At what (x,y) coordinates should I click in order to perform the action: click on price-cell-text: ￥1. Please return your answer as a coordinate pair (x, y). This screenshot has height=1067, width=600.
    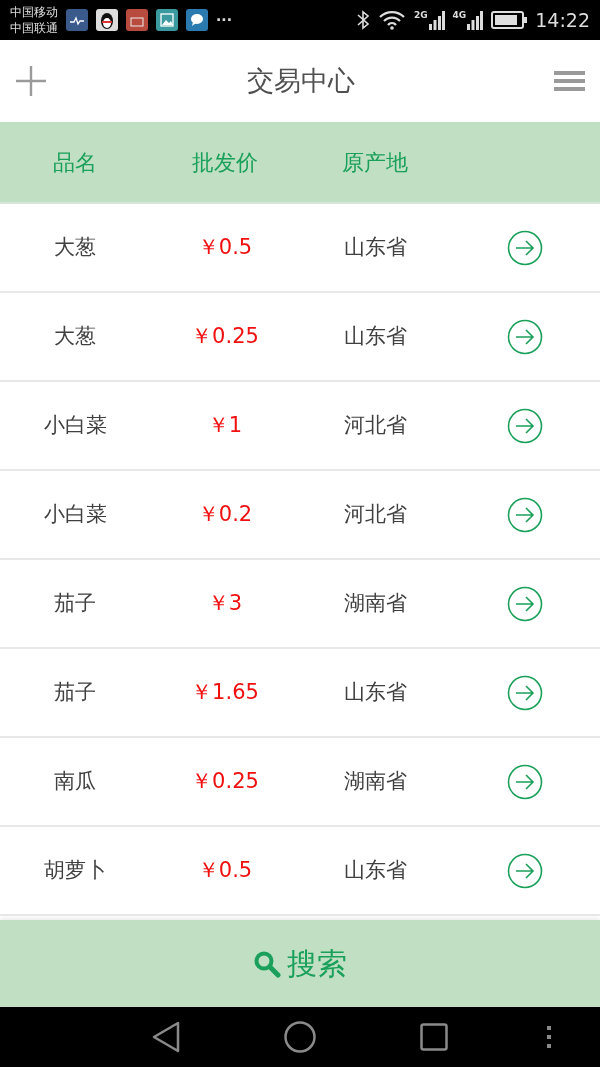
    Looking at the image, I should click on (225, 425).